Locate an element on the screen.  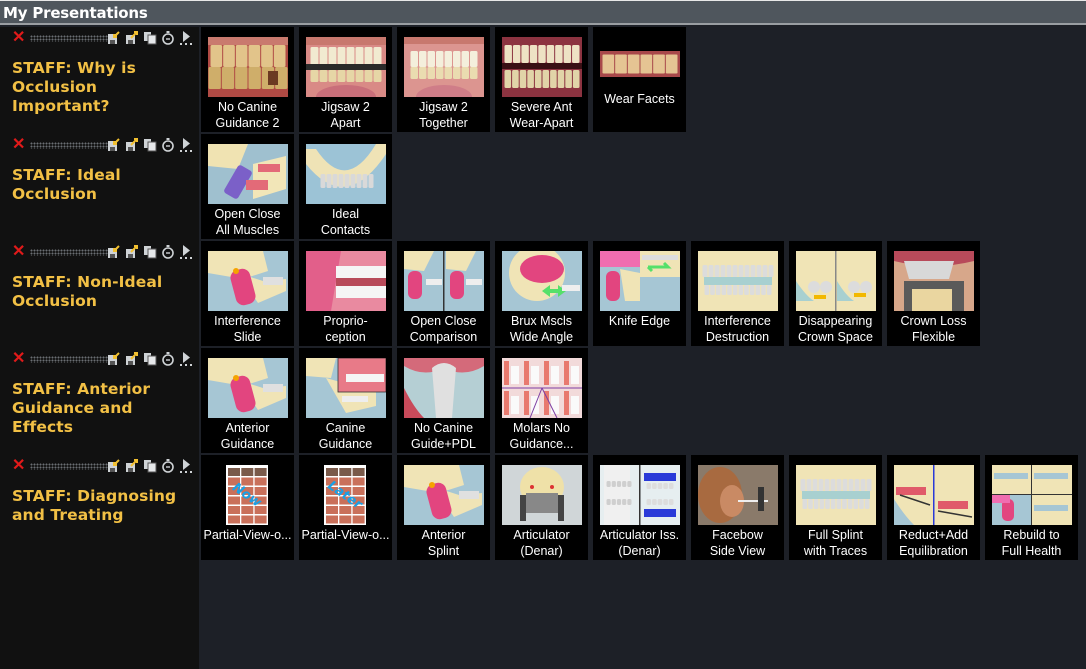
slide-tile: Jigsaw 2 Together is located at coordinates (443, 79).